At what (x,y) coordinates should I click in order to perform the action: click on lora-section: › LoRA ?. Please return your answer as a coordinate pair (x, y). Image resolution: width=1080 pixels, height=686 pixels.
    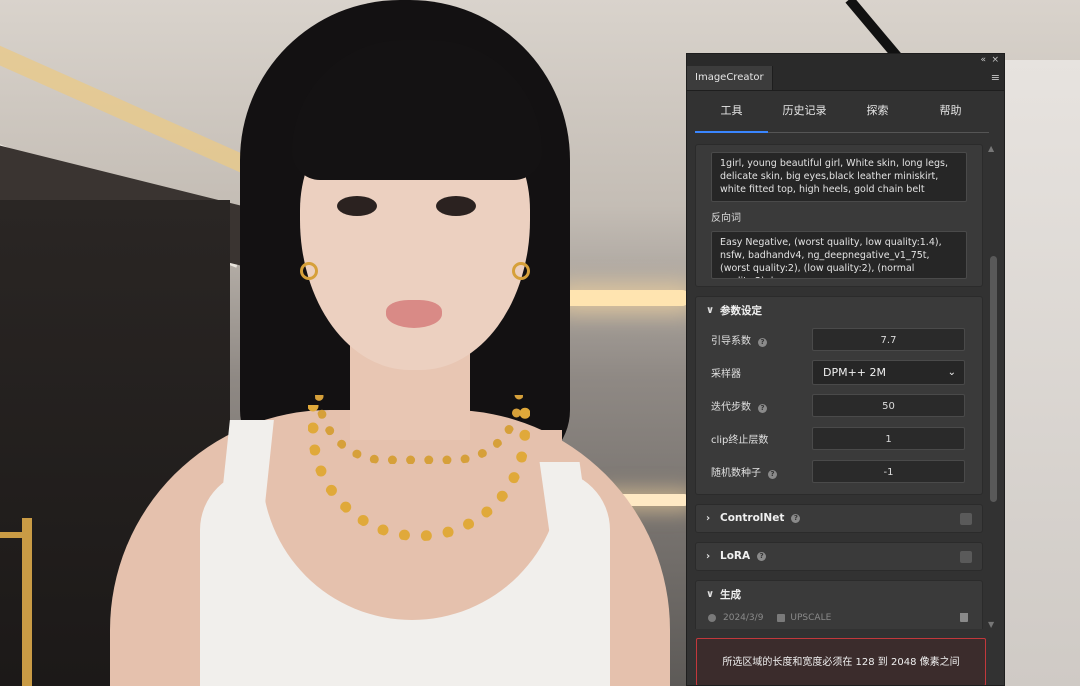
    Looking at the image, I should click on (839, 556).